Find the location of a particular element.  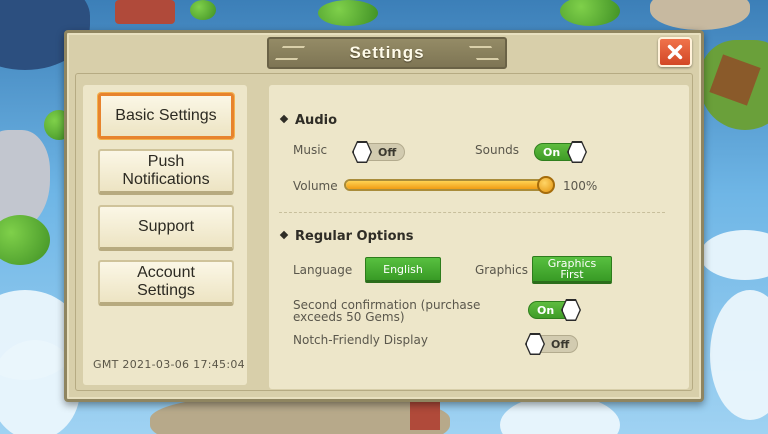

language-value: English is located at coordinates (403, 269).